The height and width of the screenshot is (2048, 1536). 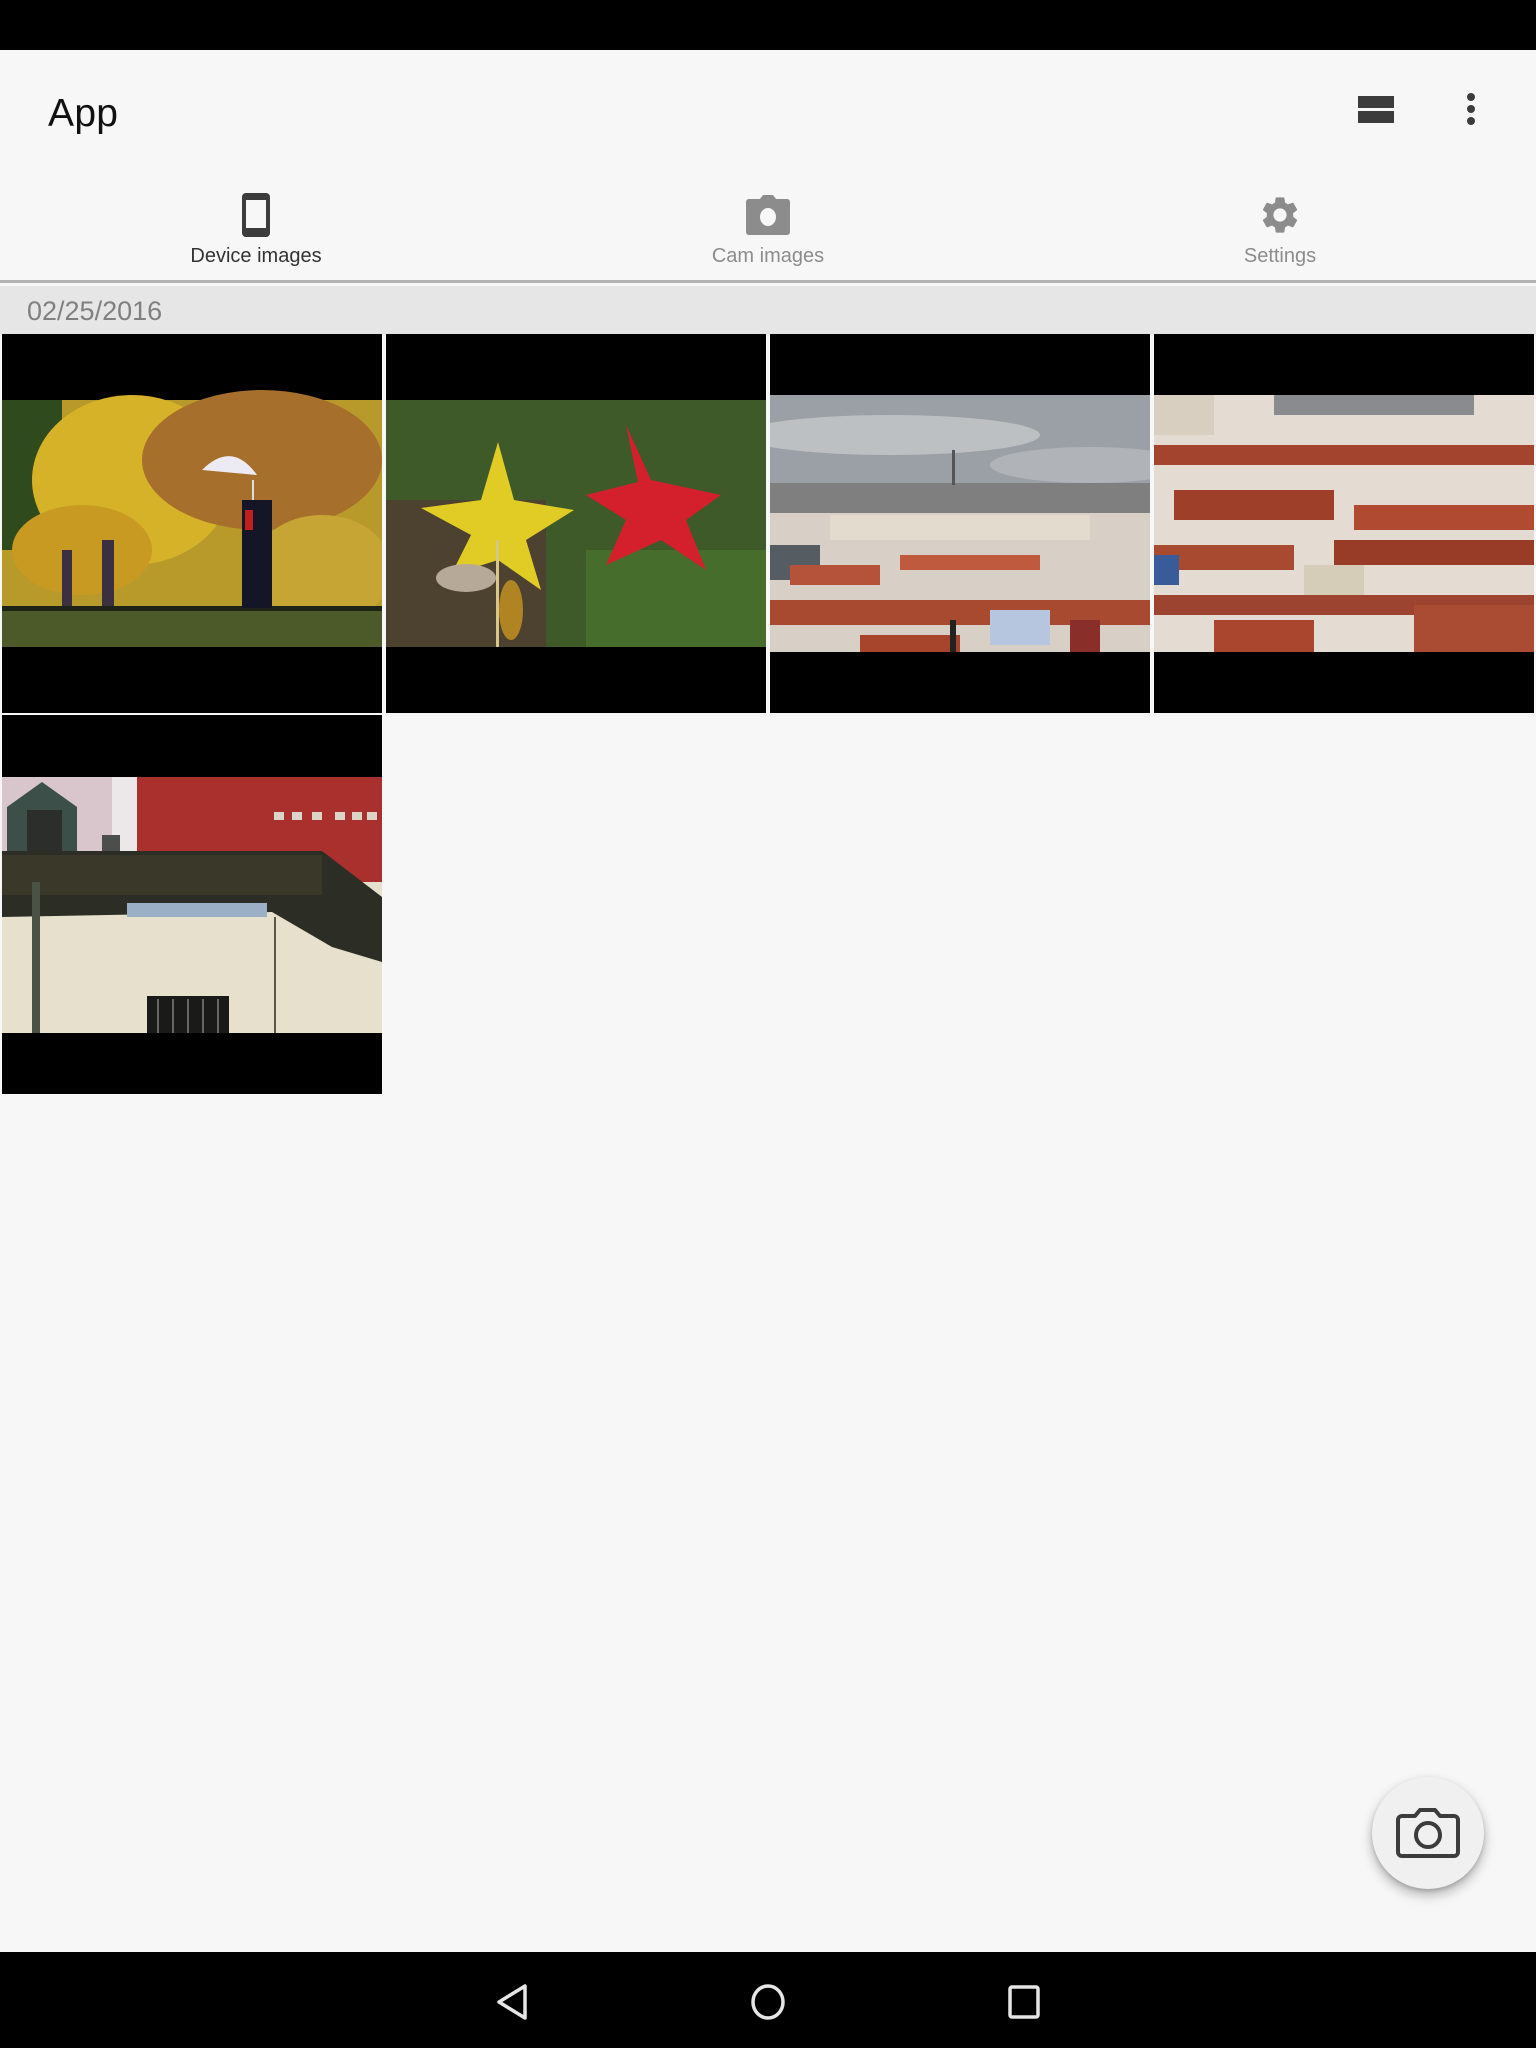 What do you see at coordinates (1280, 256) in the screenshot?
I see `tab-label: Settings` at bounding box center [1280, 256].